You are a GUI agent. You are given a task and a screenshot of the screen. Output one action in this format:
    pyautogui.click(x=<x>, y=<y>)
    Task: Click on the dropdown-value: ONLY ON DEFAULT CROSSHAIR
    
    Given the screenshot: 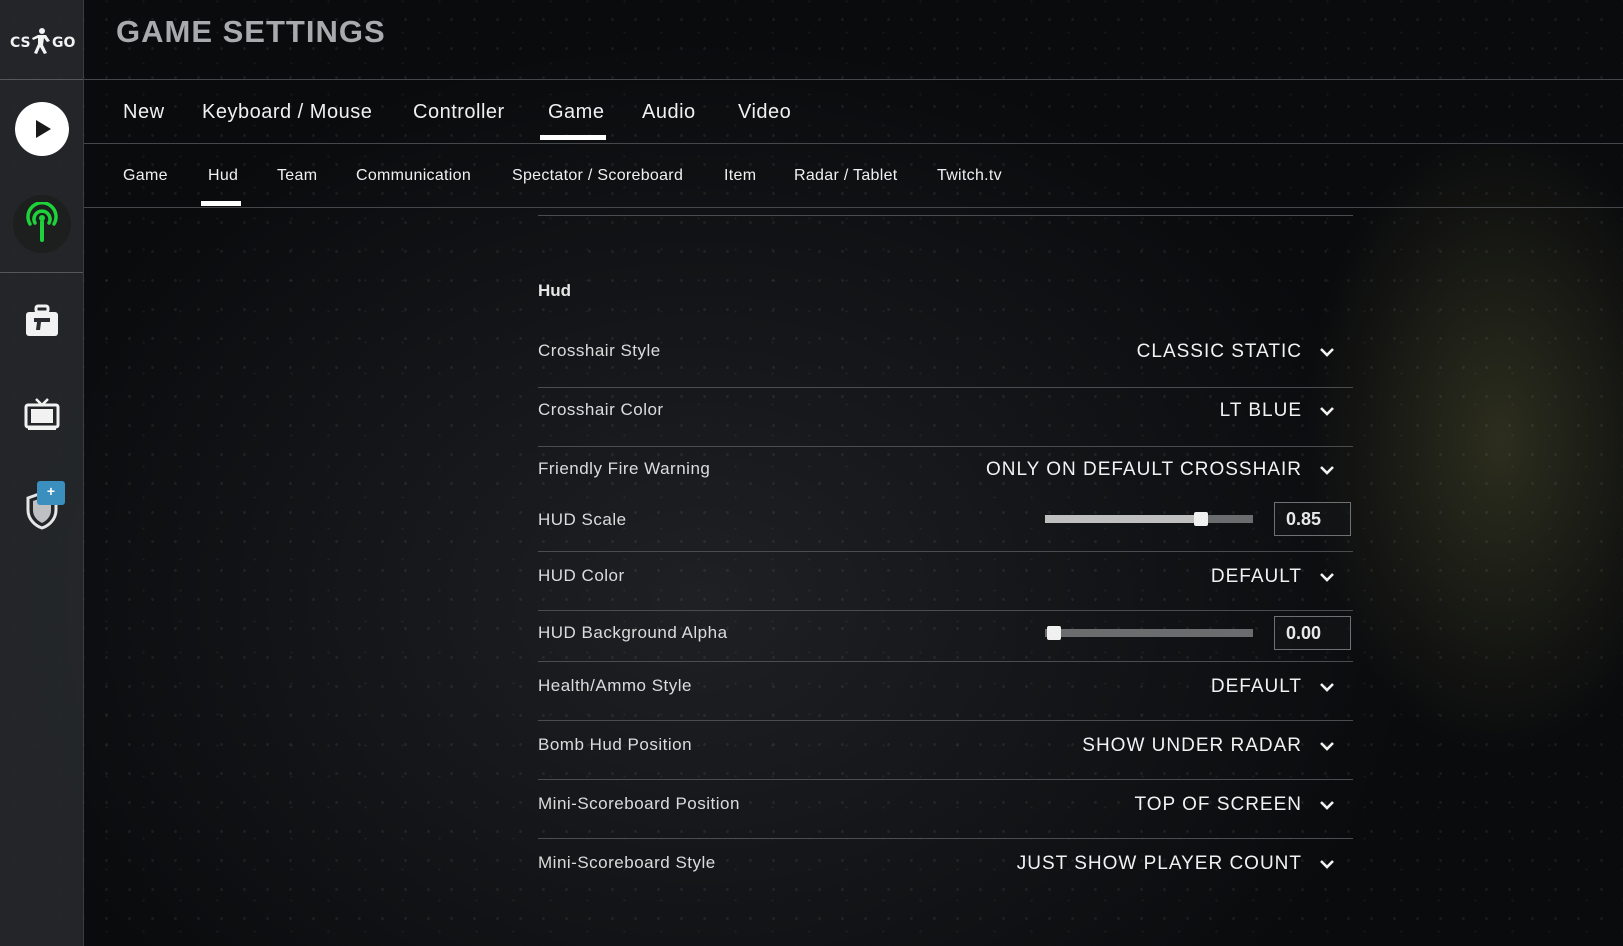 What is the action you would take?
    pyautogui.click(x=1143, y=469)
    